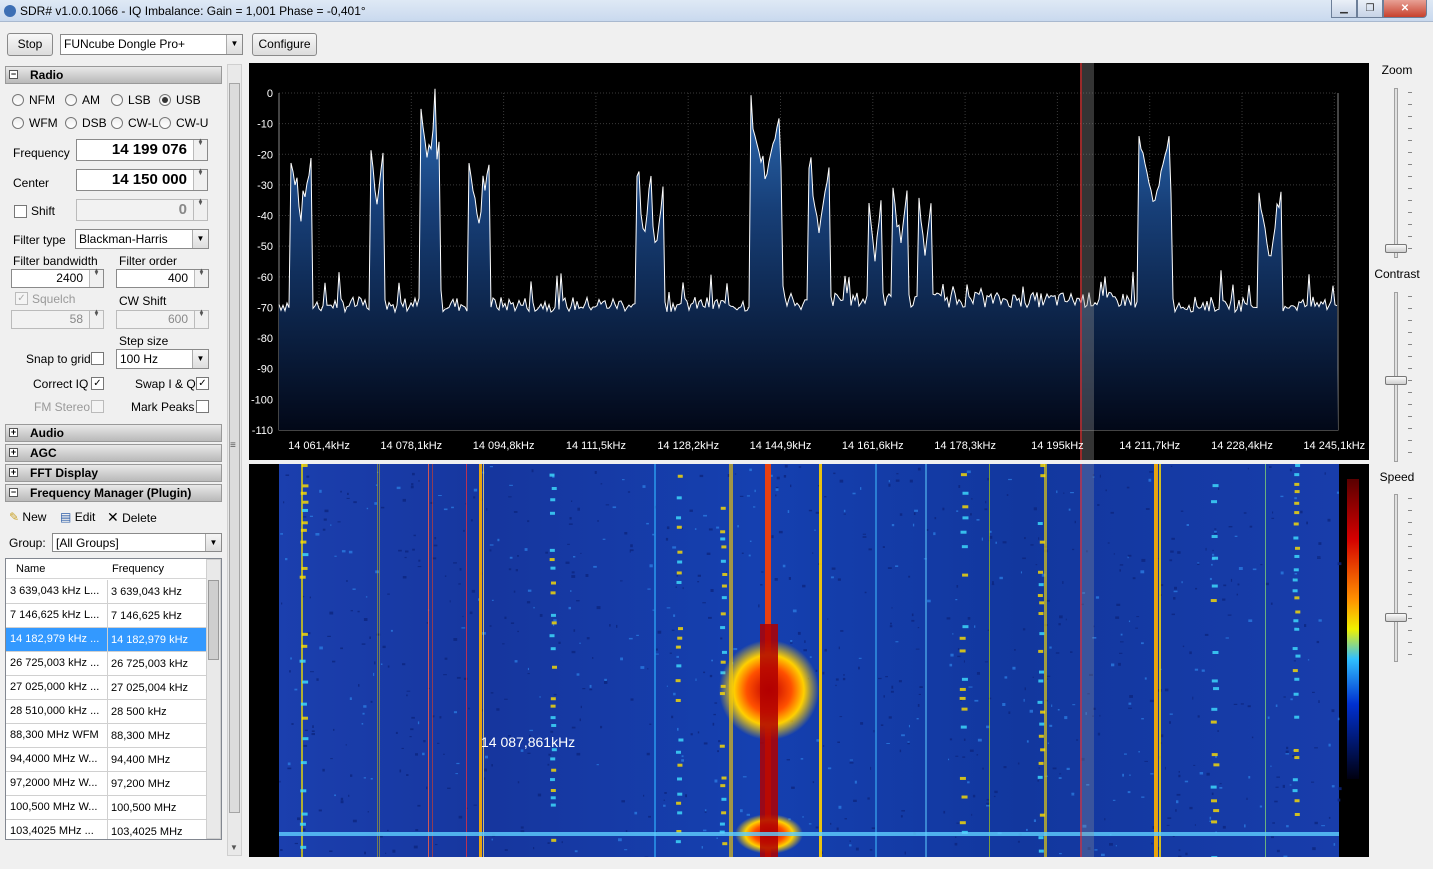  I want to click on mode-radio-lsb, so click(117, 100).